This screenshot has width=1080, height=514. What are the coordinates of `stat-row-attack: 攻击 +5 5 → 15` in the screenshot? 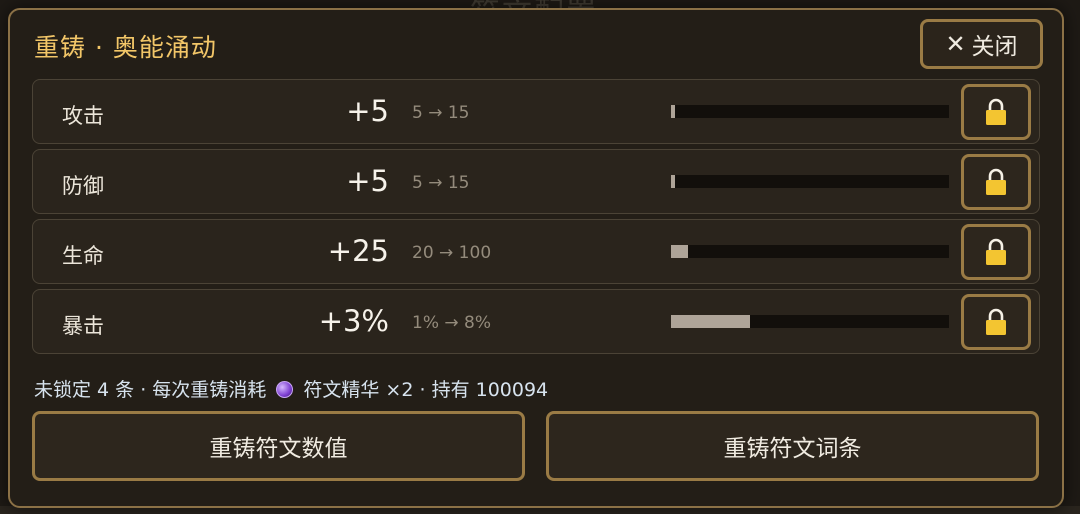 It's located at (536, 111).